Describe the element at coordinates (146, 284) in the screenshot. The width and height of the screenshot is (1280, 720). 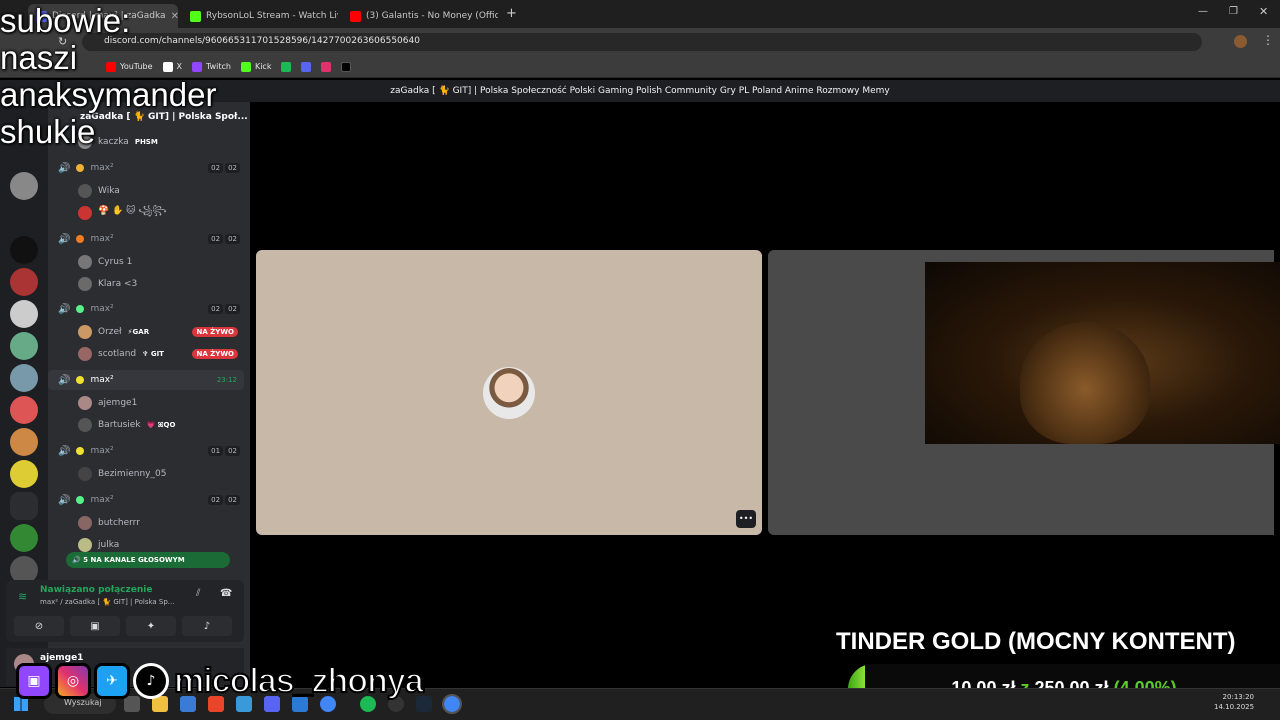
I see `channel-member: Klara <3` at that location.